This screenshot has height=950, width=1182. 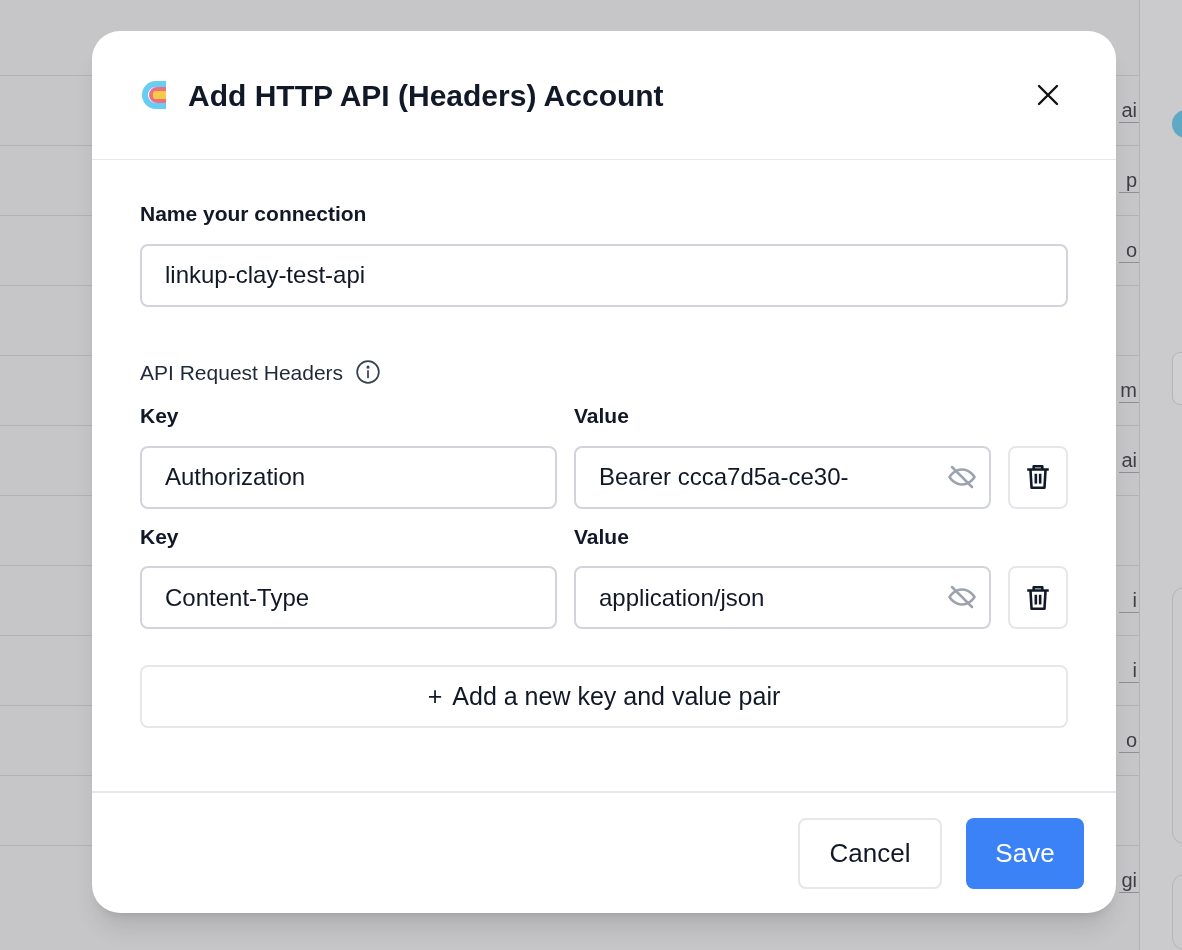 What do you see at coordinates (348, 477) in the screenshot?
I see `key-field: Authorization` at bounding box center [348, 477].